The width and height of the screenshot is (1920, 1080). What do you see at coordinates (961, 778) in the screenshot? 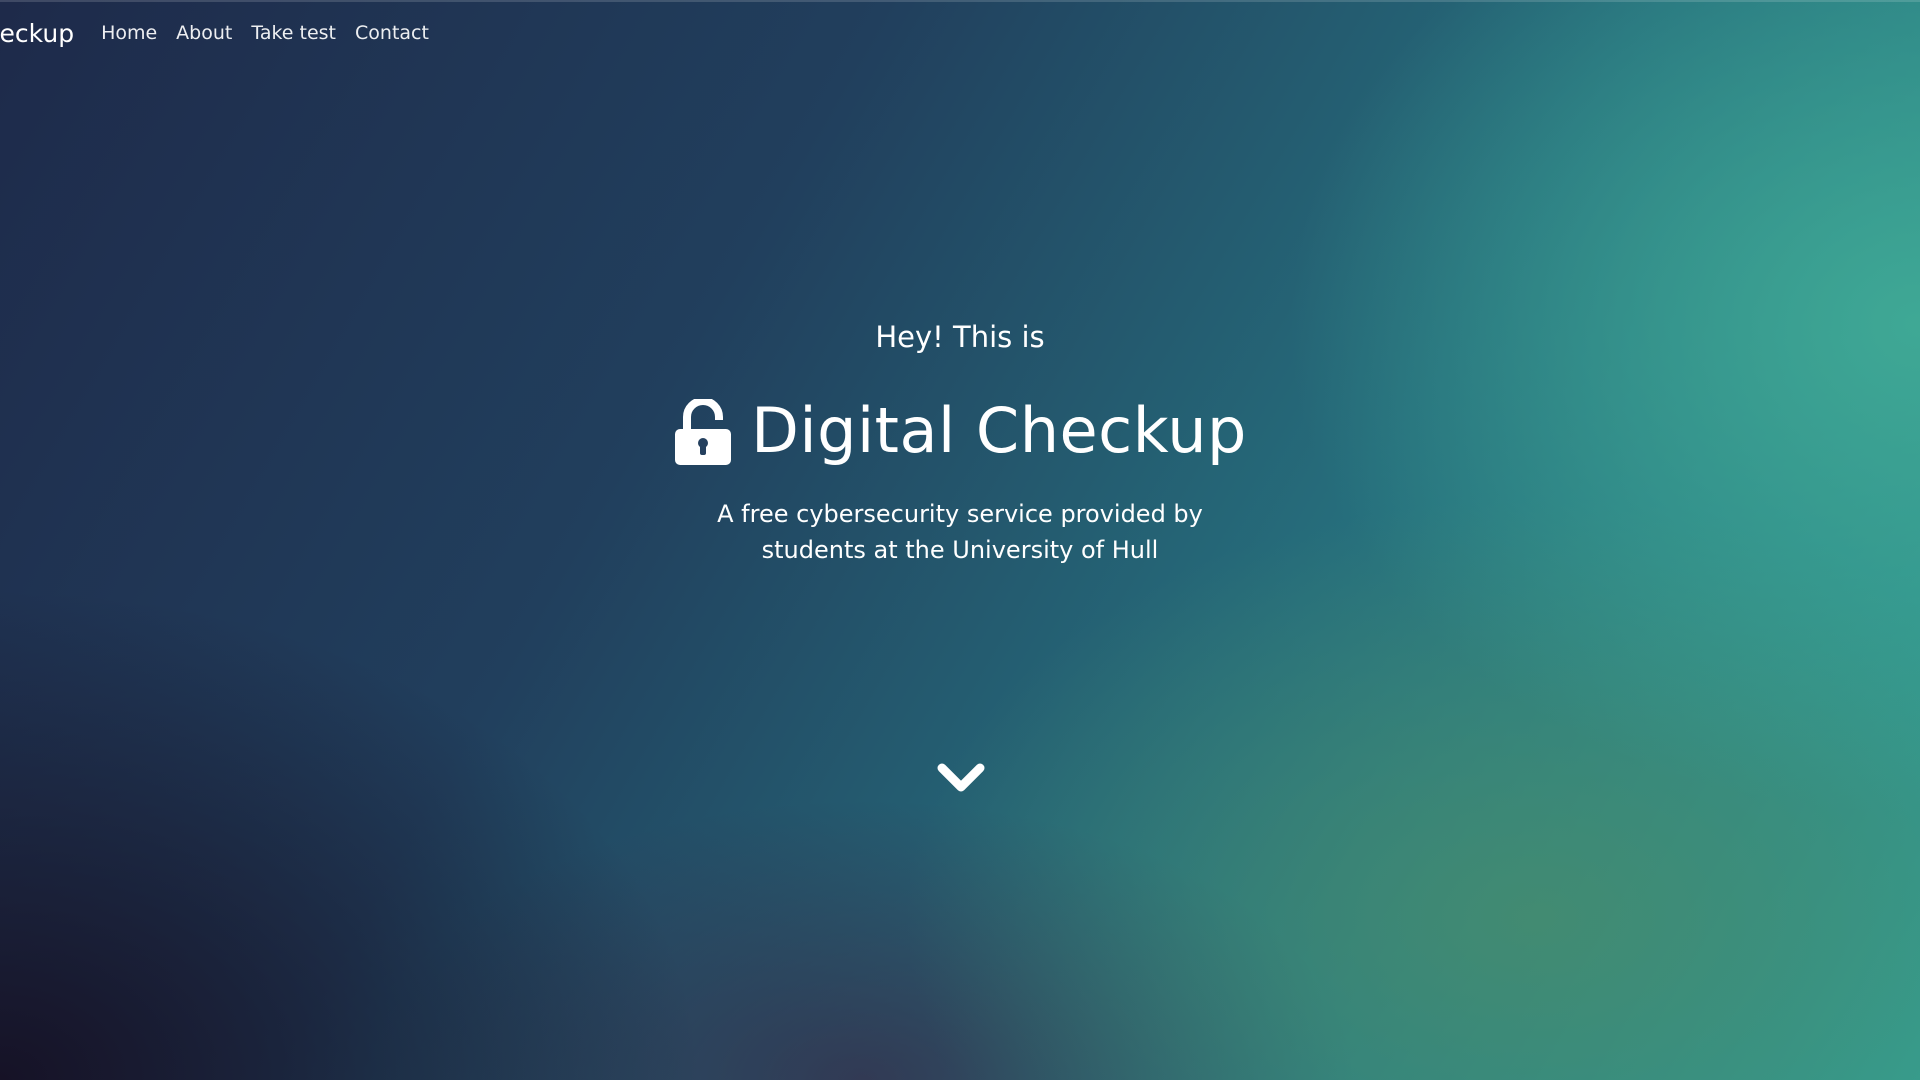
I see `chevron-down-icon` at bounding box center [961, 778].